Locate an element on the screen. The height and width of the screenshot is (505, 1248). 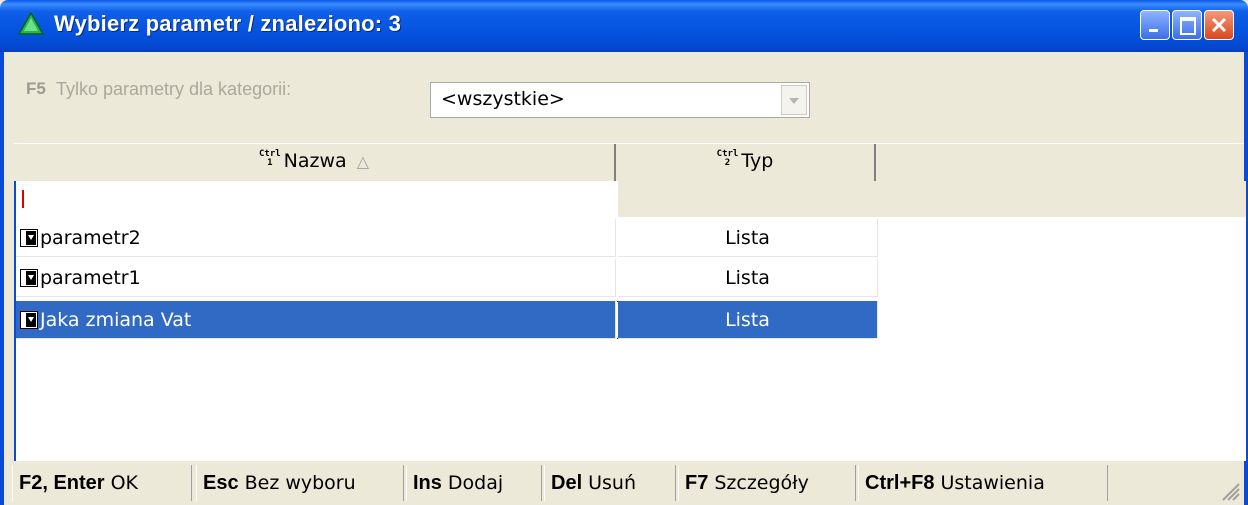
category-select-value: <wszystkie> is located at coordinates (503, 99).